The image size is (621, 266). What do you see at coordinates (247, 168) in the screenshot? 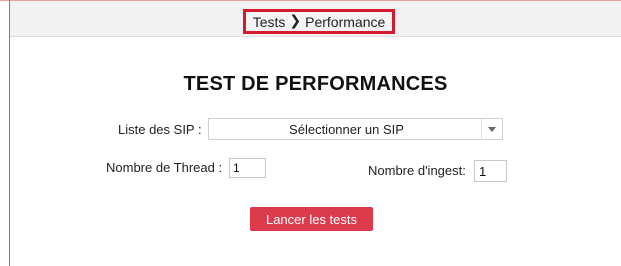
I see `thread-count-input` at bounding box center [247, 168].